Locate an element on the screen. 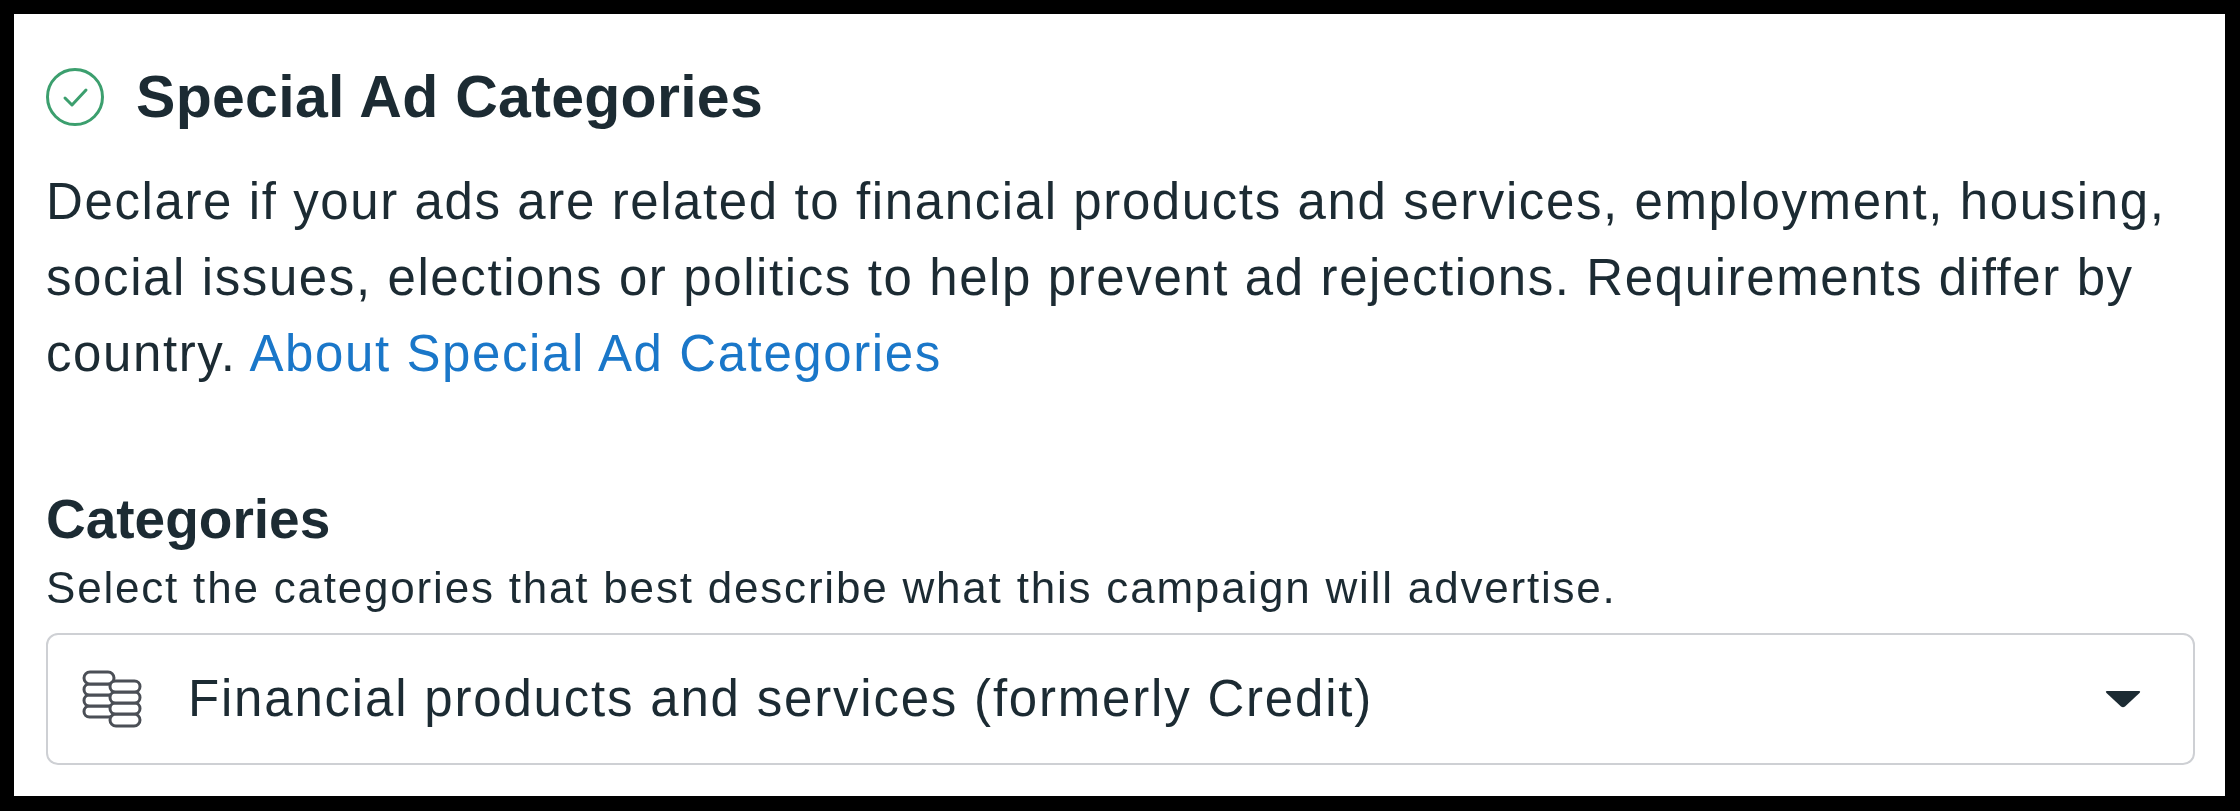 The image size is (2240, 811). caret-down-icon is located at coordinates (2123, 698).